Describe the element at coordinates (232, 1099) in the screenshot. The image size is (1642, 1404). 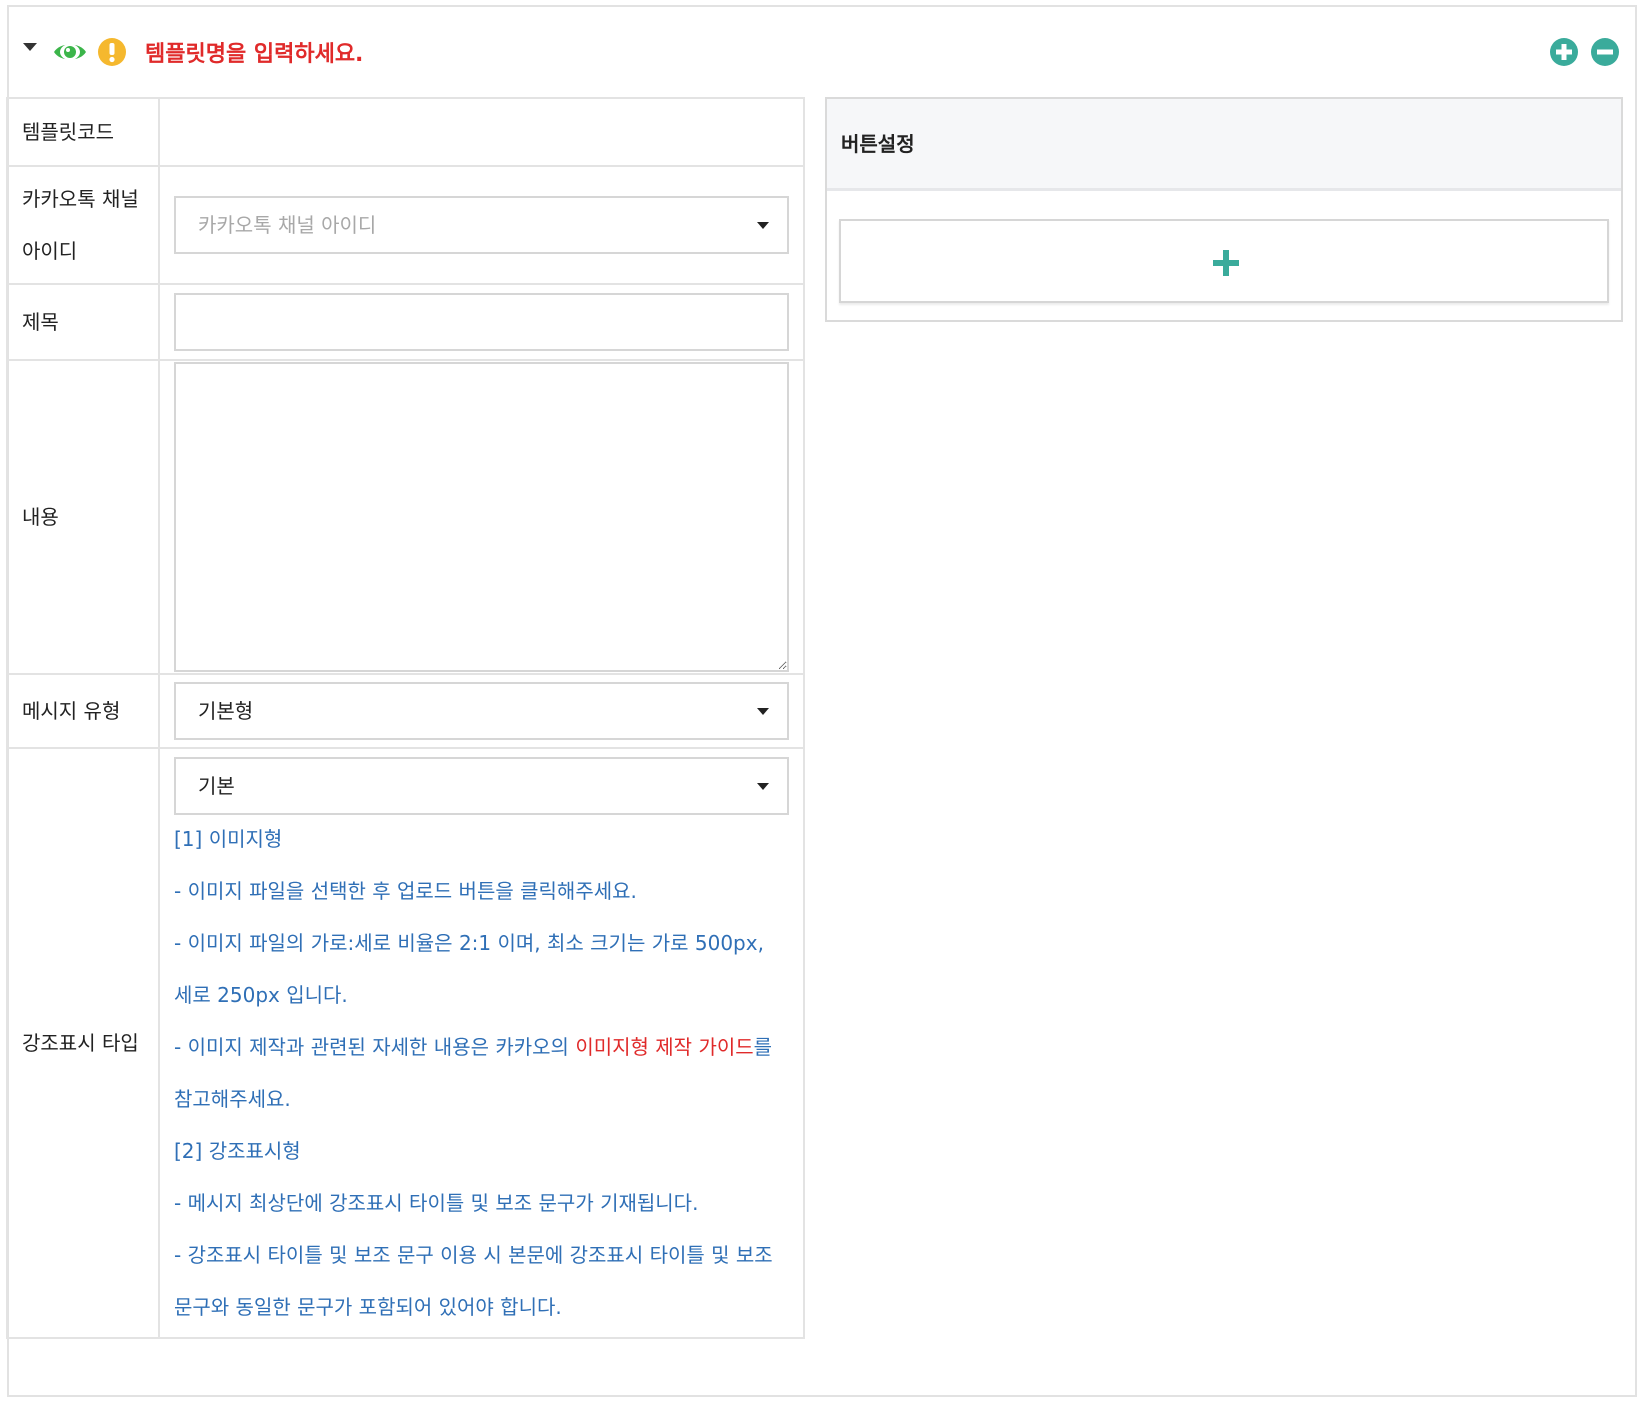
I see `guide-line: 참고해주세요.` at that location.